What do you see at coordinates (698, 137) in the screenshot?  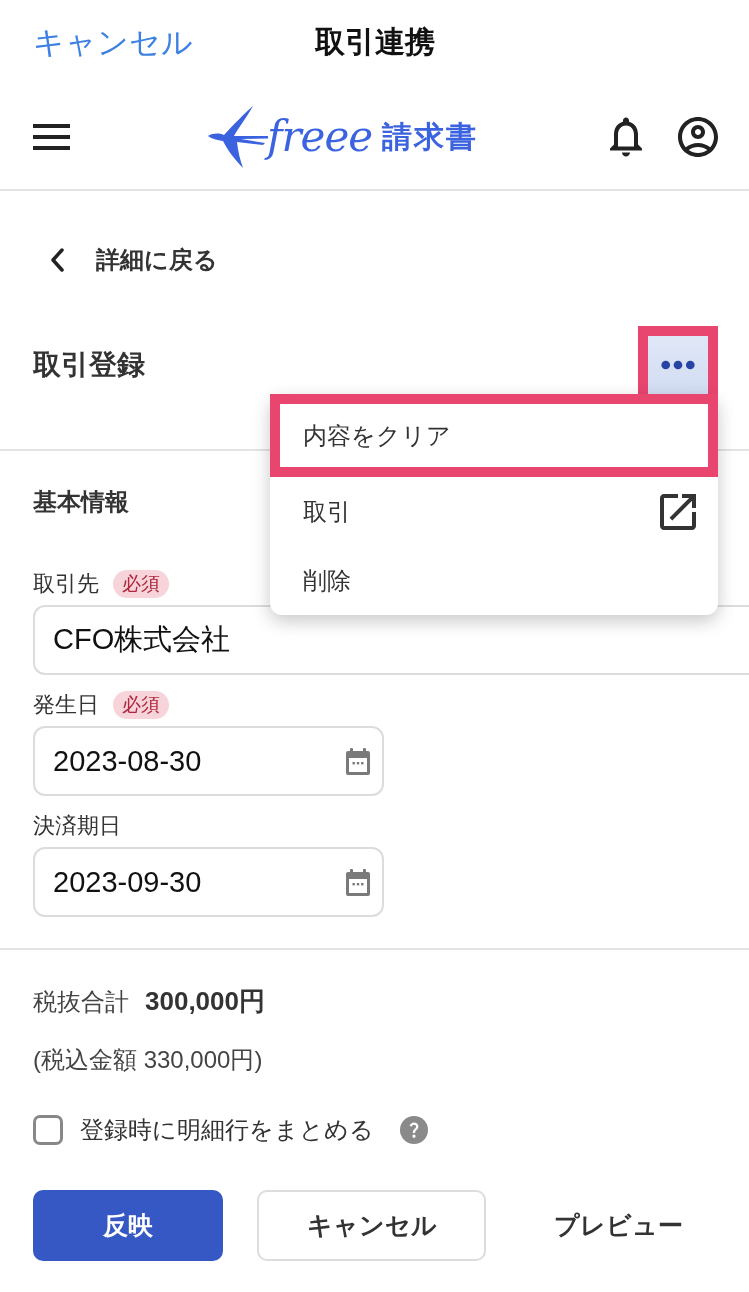 I see `account-icon` at bounding box center [698, 137].